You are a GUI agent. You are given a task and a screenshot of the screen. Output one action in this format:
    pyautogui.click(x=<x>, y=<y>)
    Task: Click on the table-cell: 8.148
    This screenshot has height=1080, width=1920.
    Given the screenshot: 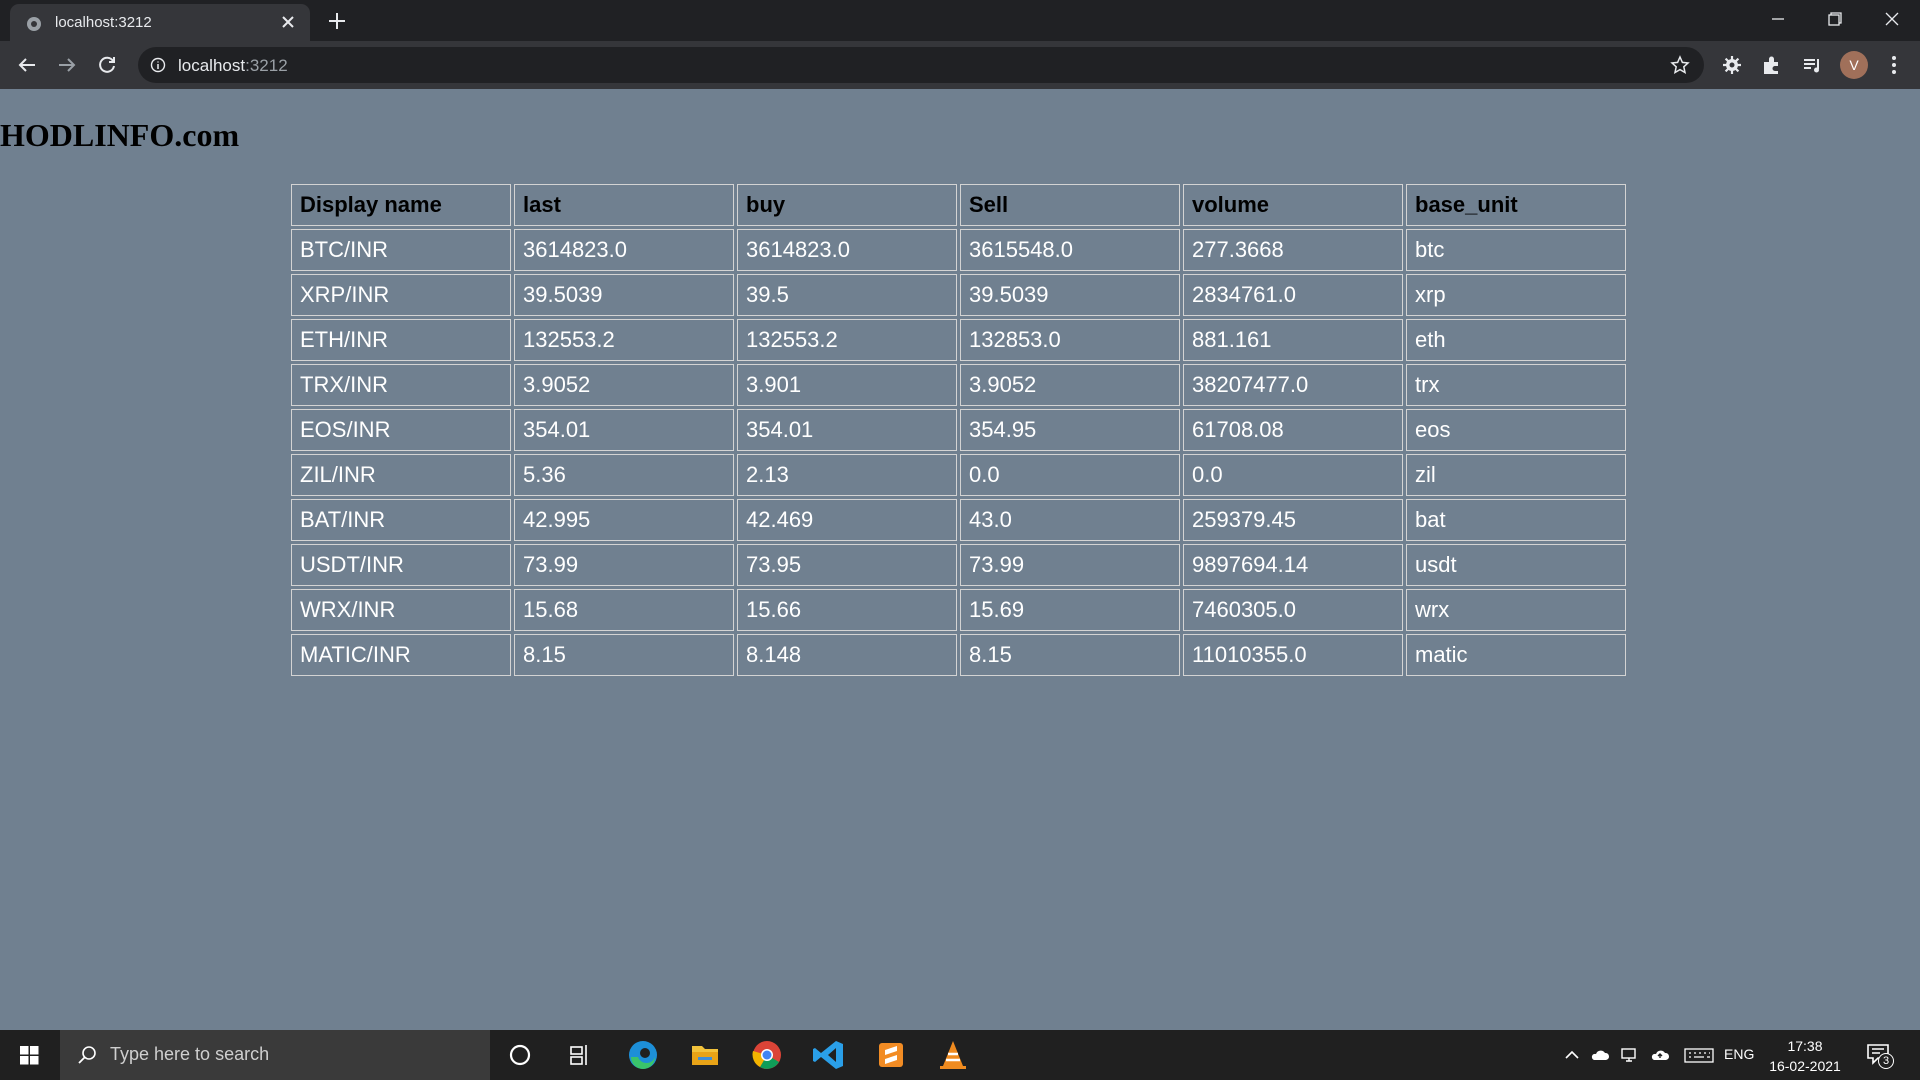 What is the action you would take?
    pyautogui.click(x=847, y=655)
    